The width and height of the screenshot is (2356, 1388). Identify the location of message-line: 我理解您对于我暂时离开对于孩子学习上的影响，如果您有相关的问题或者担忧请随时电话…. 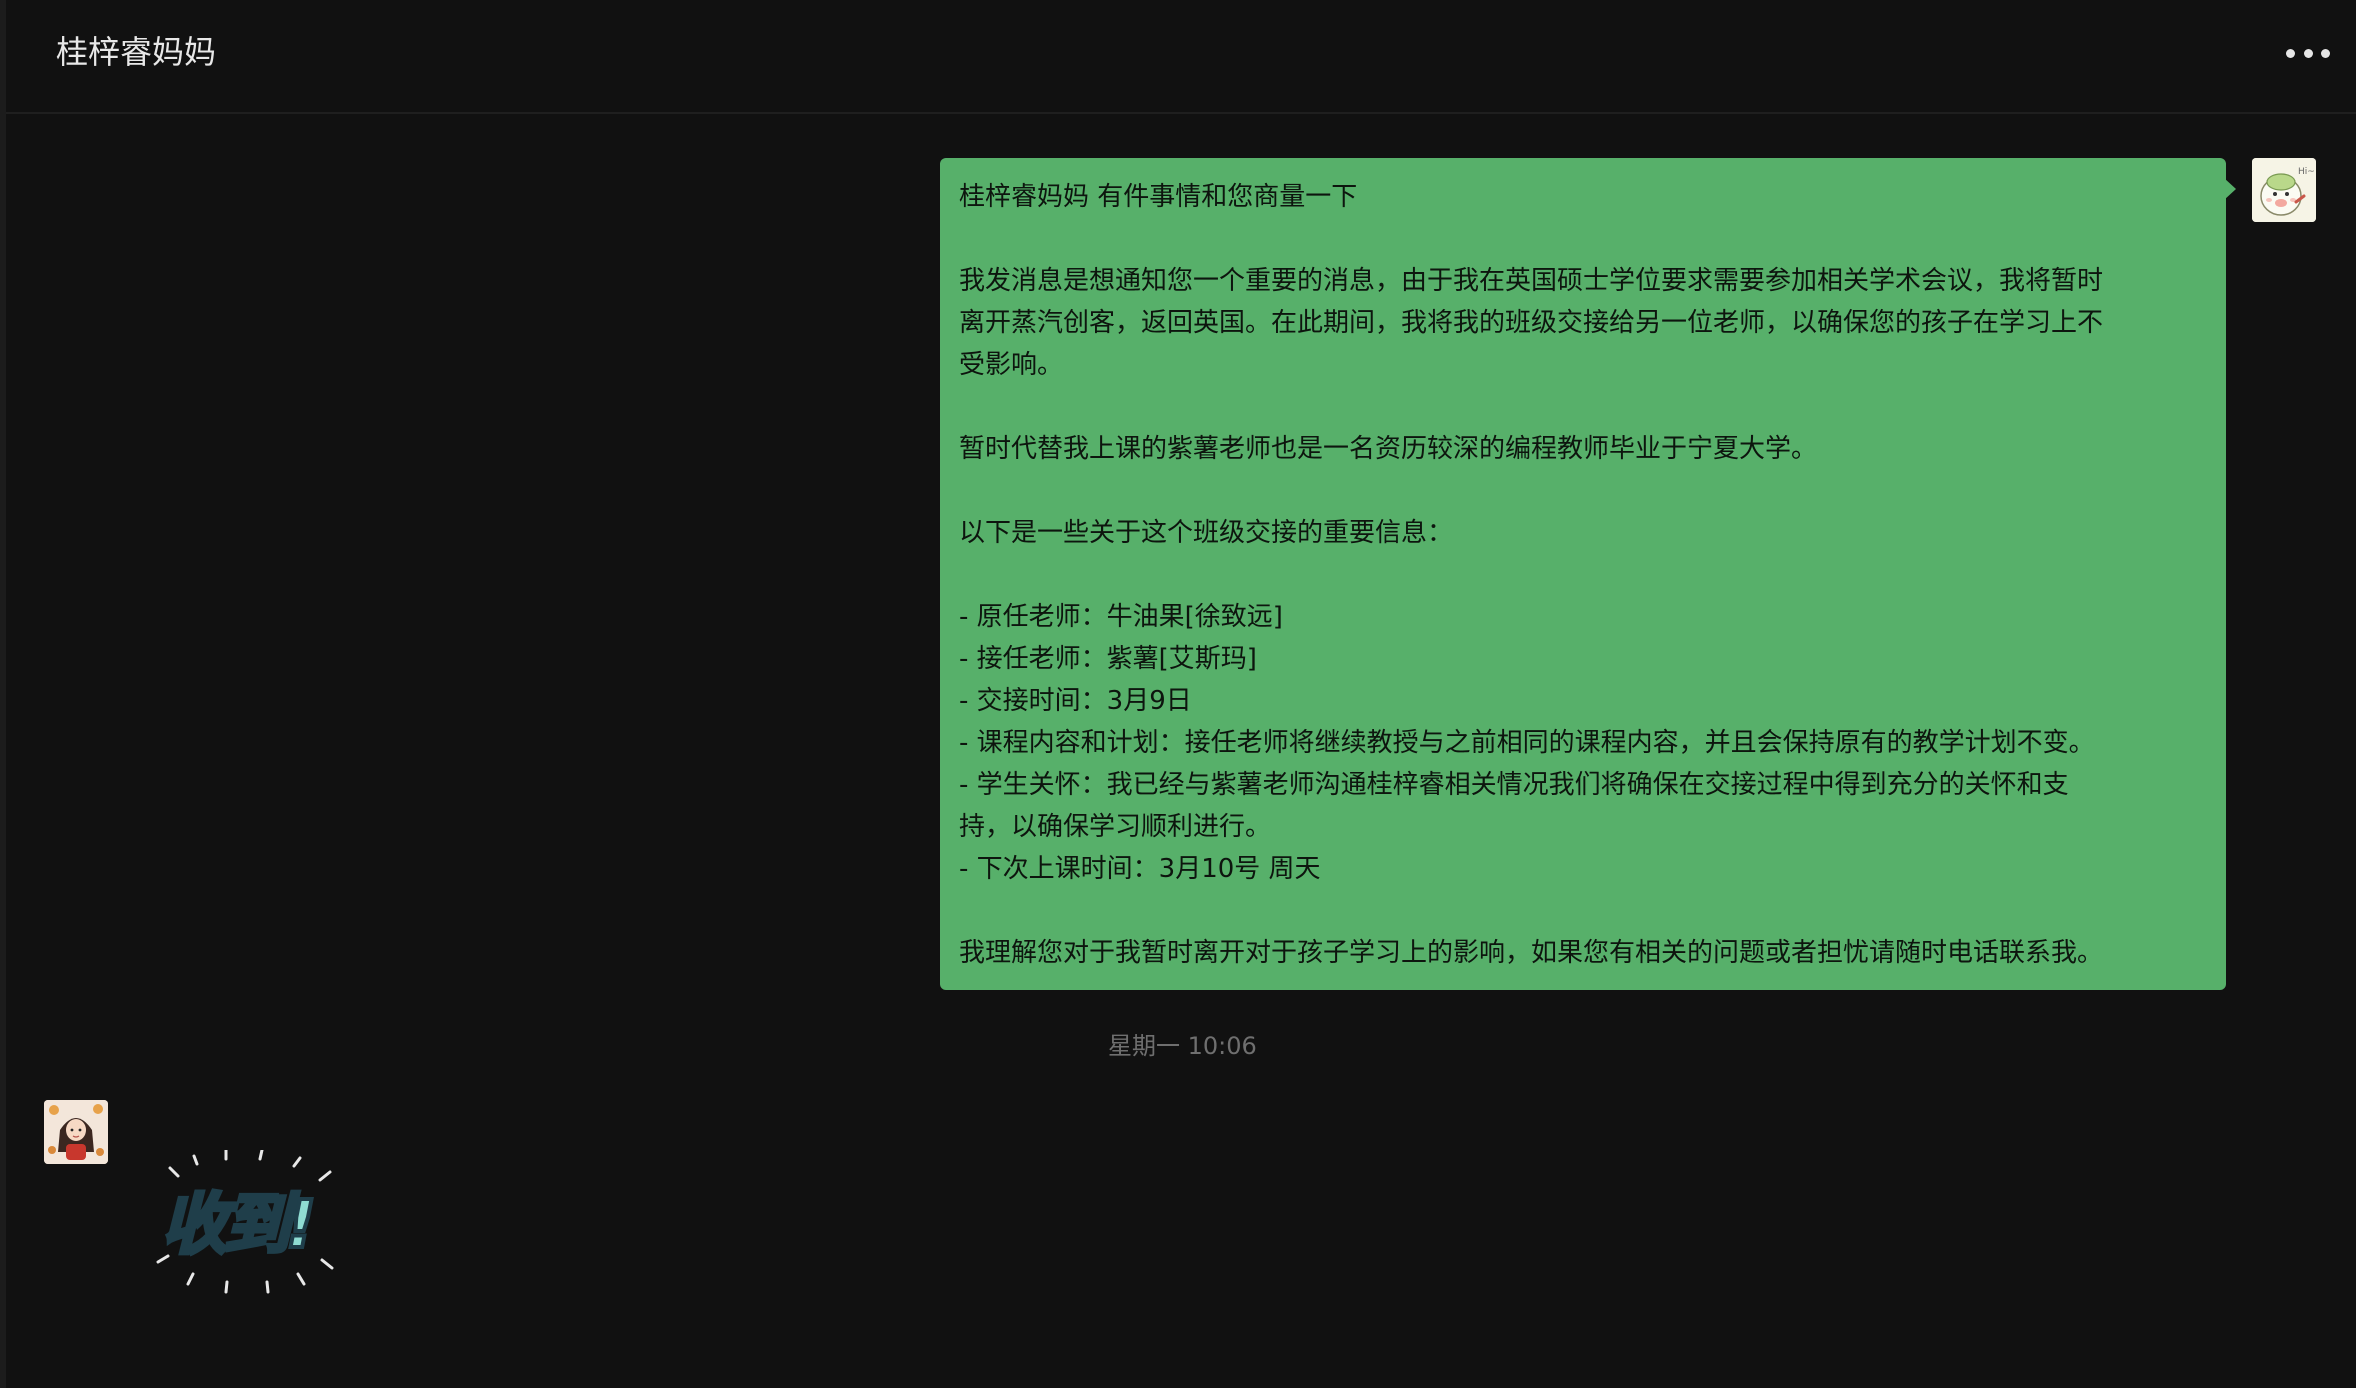
(1531, 953).